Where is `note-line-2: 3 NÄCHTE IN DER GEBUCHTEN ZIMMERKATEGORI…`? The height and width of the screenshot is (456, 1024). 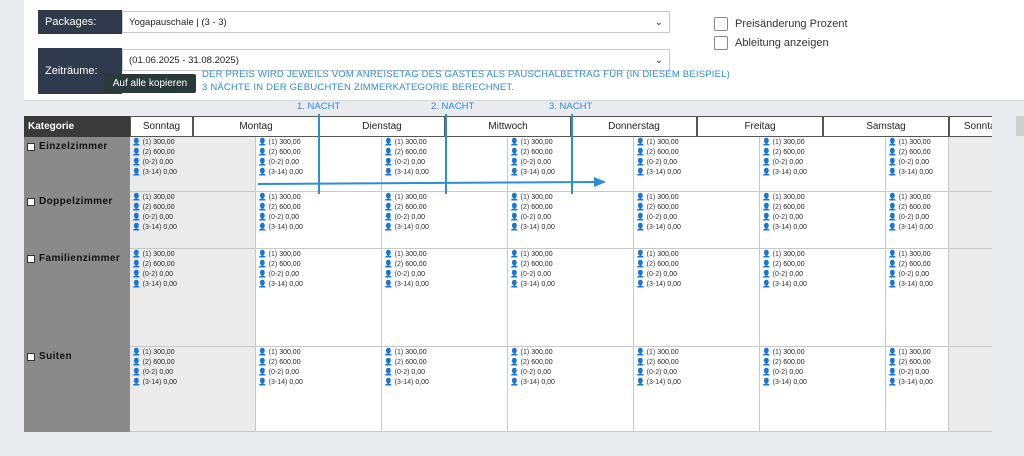
note-line-2: 3 NÄCHTE IN DER GEBUCHTEN ZIMMERKATEGORI… is located at coordinates (358, 87).